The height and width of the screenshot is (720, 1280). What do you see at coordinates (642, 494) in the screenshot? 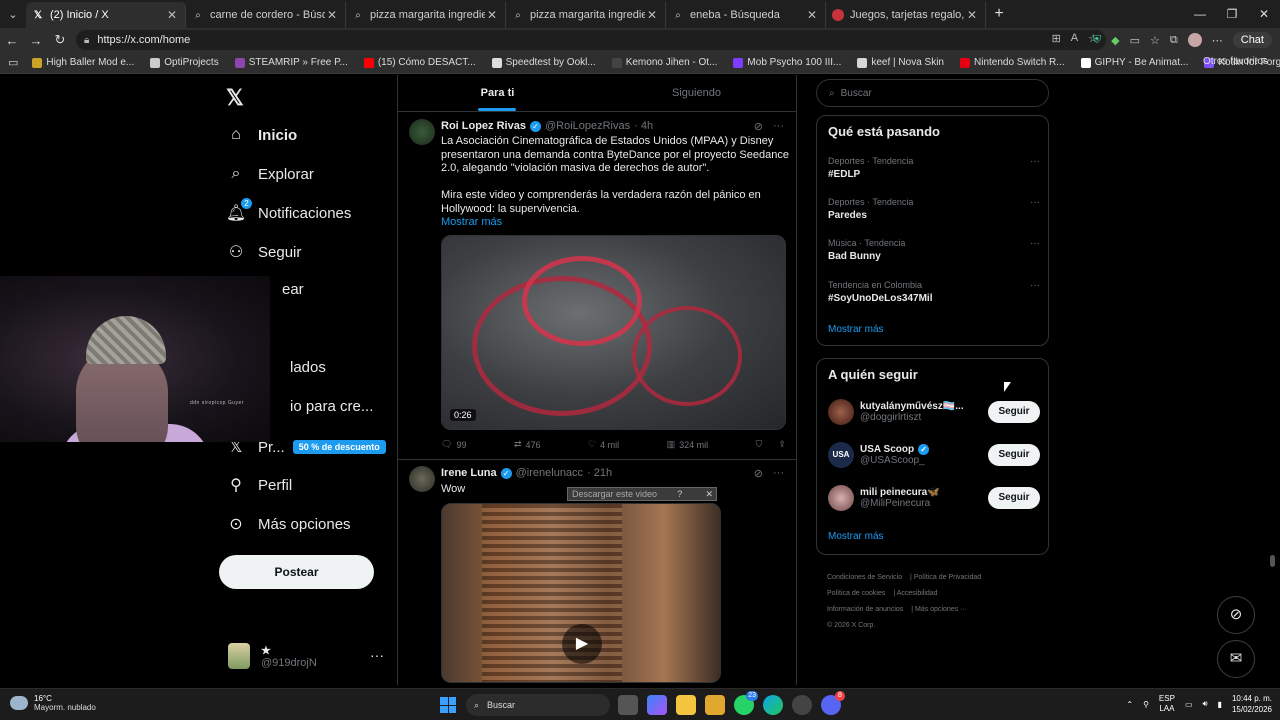
I see `download-video-bar: Descargar este video ? ✕` at bounding box center [642, 494].